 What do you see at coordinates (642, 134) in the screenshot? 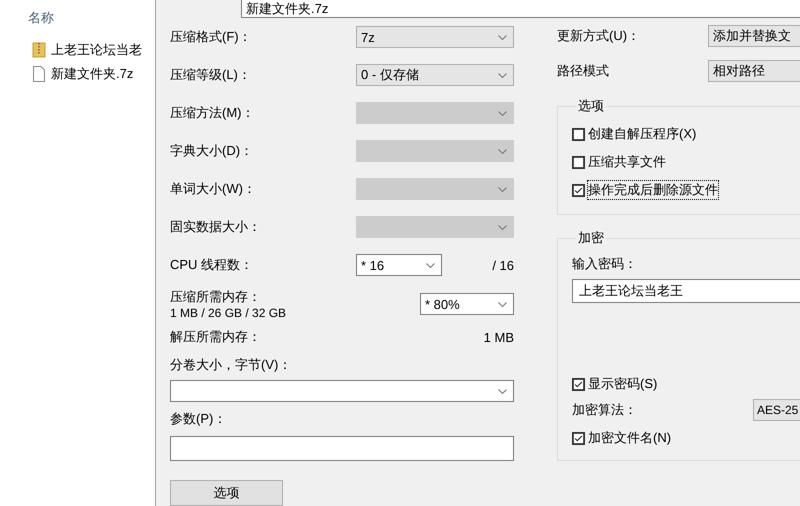
I see `checkbox-label: 创建自解压程序(X)` at bounding box center [642, 134].